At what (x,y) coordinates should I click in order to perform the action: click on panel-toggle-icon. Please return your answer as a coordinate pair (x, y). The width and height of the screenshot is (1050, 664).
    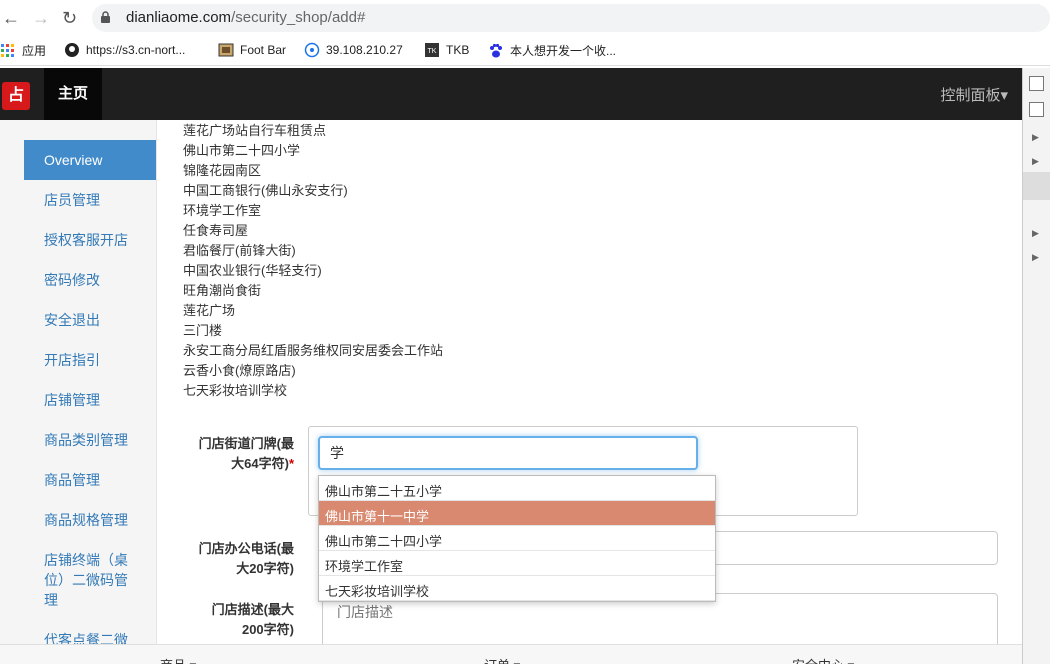
    Looking at the image, I should click on (1036, 109).